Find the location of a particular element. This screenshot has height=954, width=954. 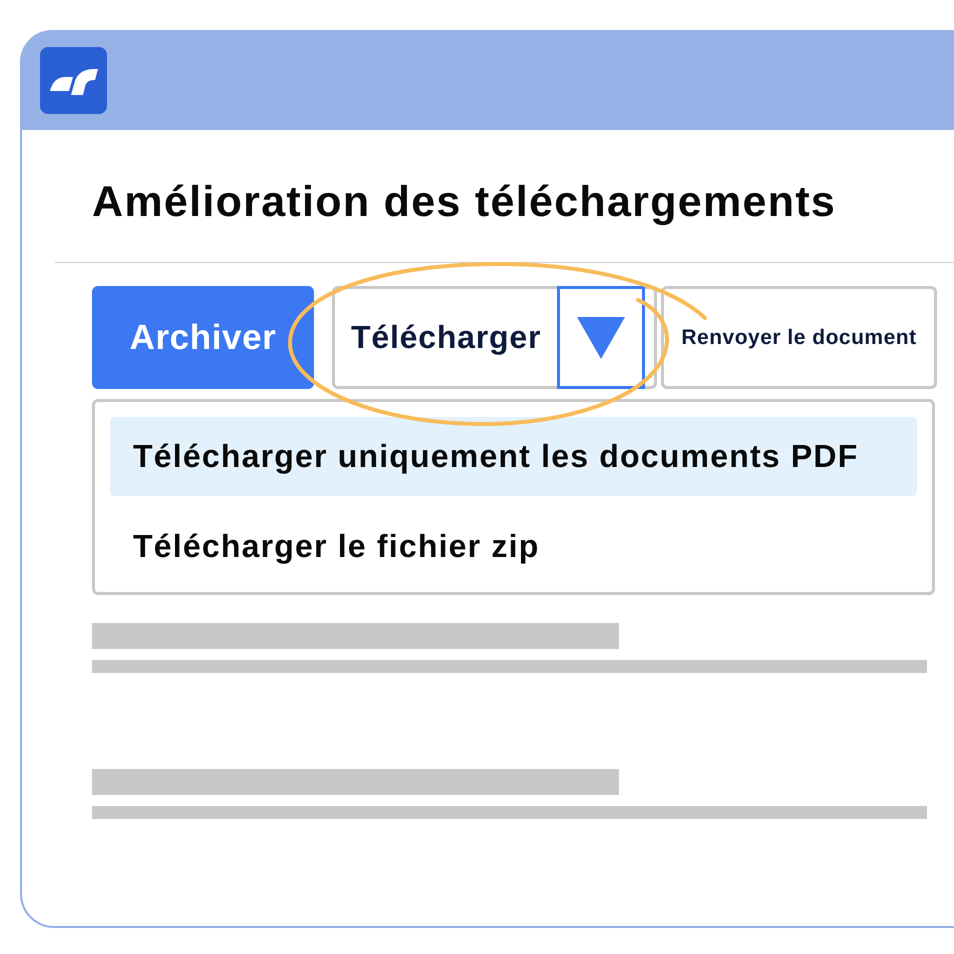

menu-item: Télécharger uniquement les documents PDF is located at coordinates (513, 456).